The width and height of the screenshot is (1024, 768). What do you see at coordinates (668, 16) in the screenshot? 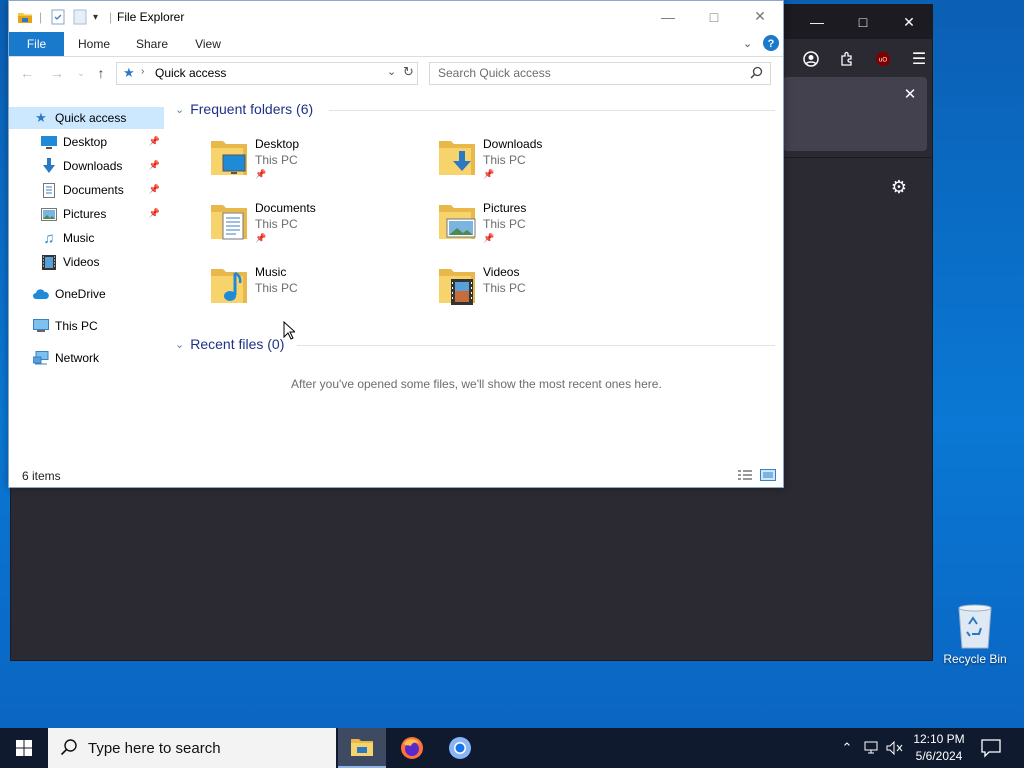
I see `minimize-button: —` at bounding box center [668, 16].